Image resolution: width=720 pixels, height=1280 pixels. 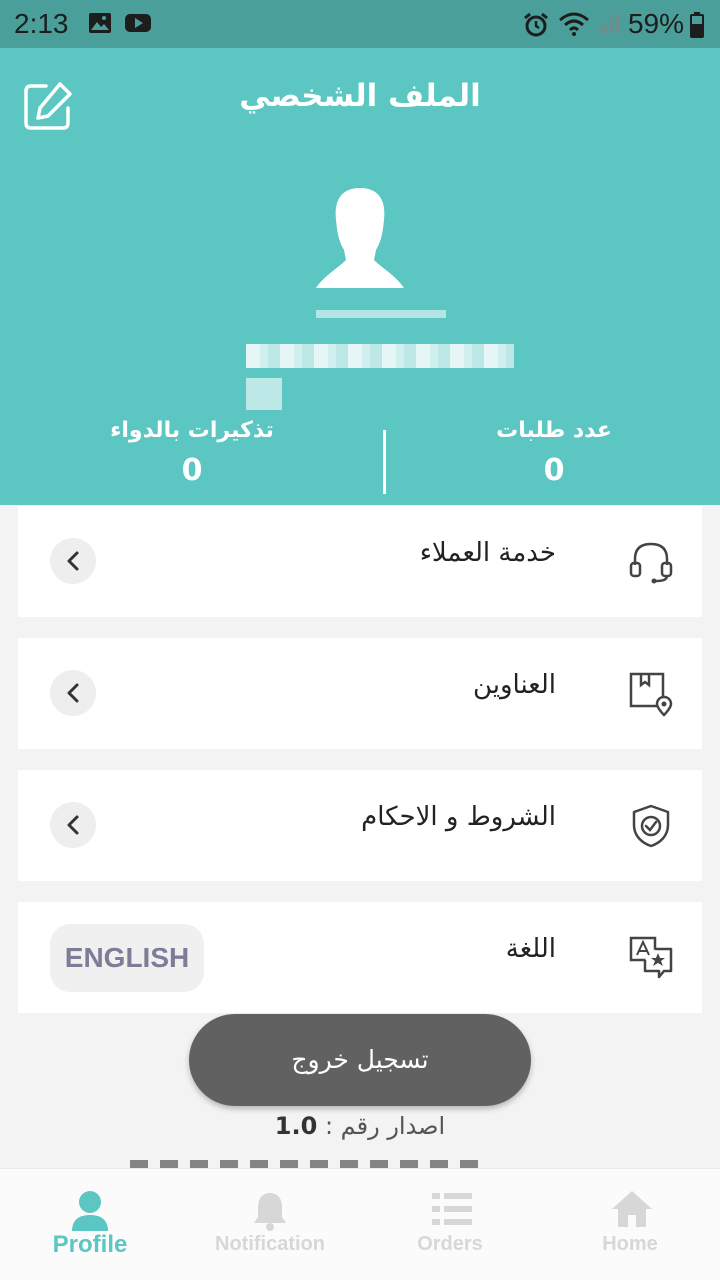 I want to click on language-label: اللغة, so click(x=530, y=949).